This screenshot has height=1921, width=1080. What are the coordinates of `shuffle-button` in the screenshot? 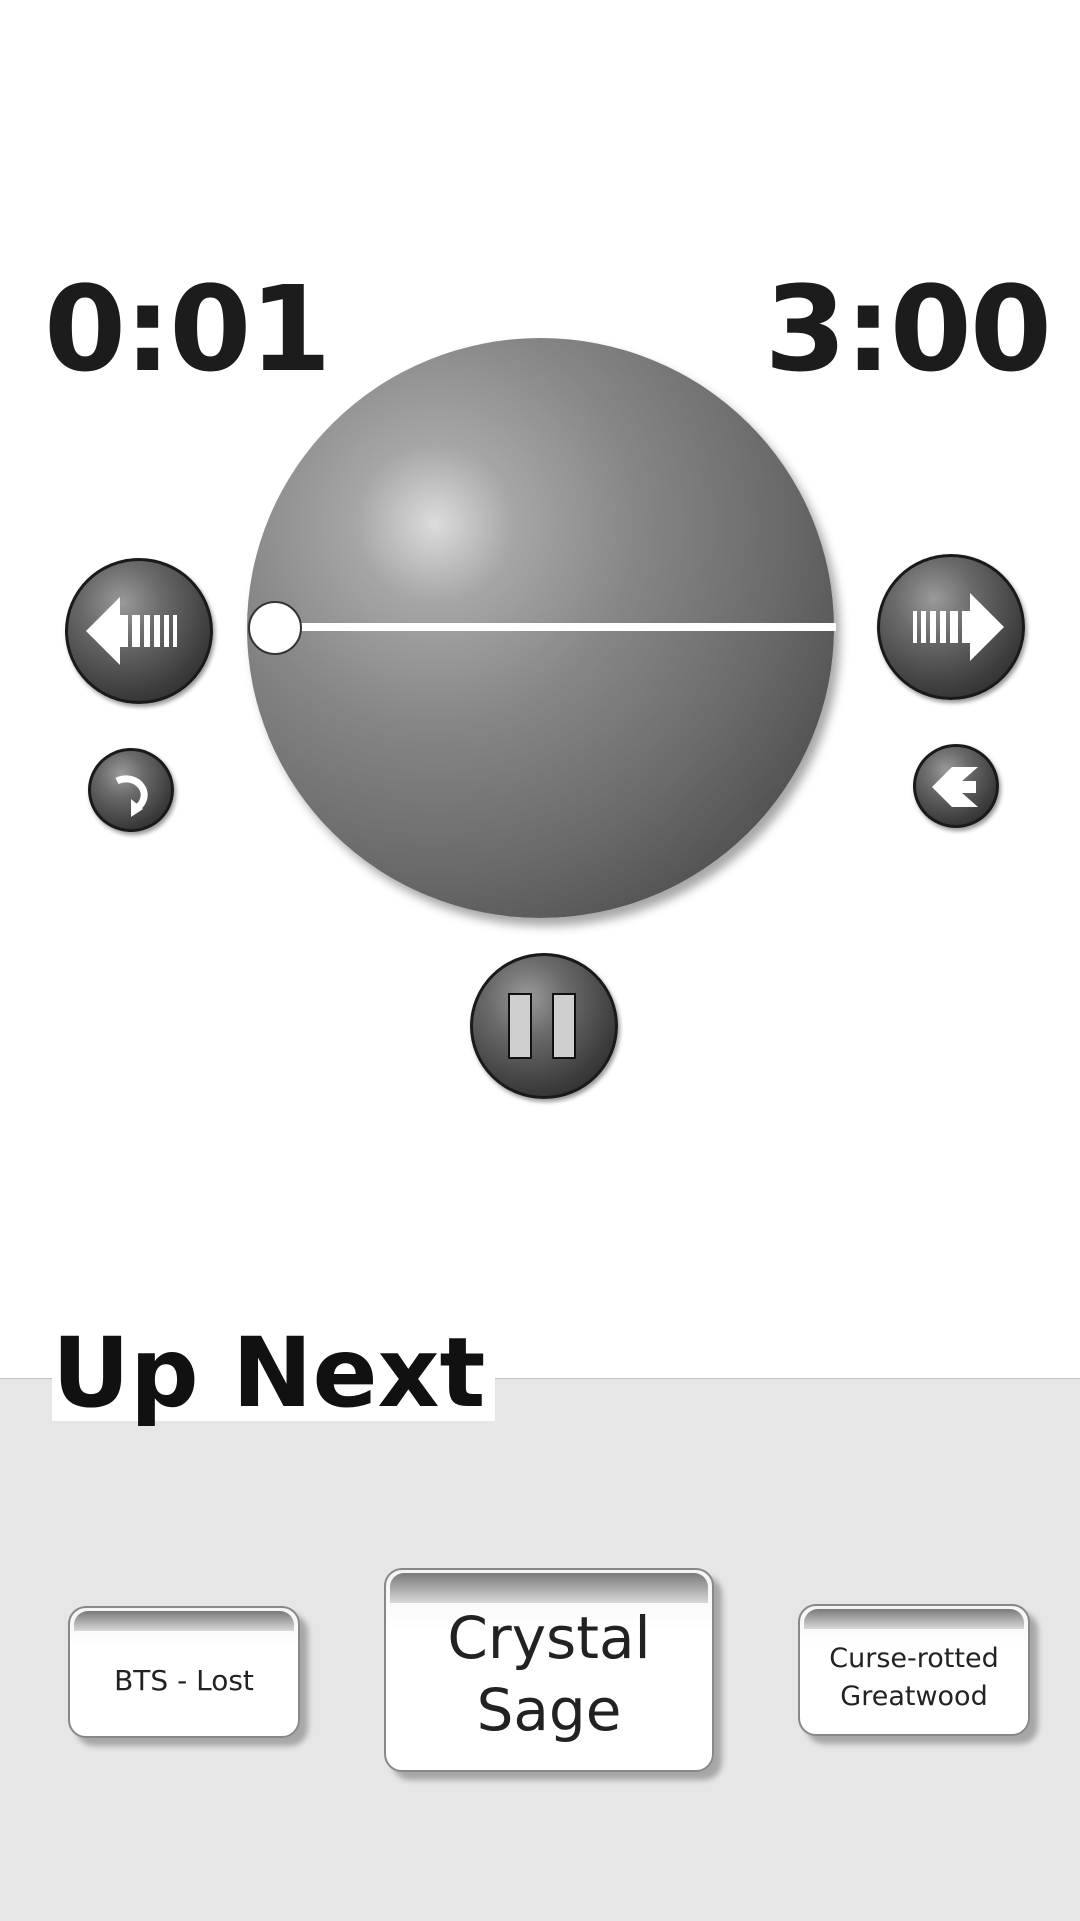 It's located at (956, 786).